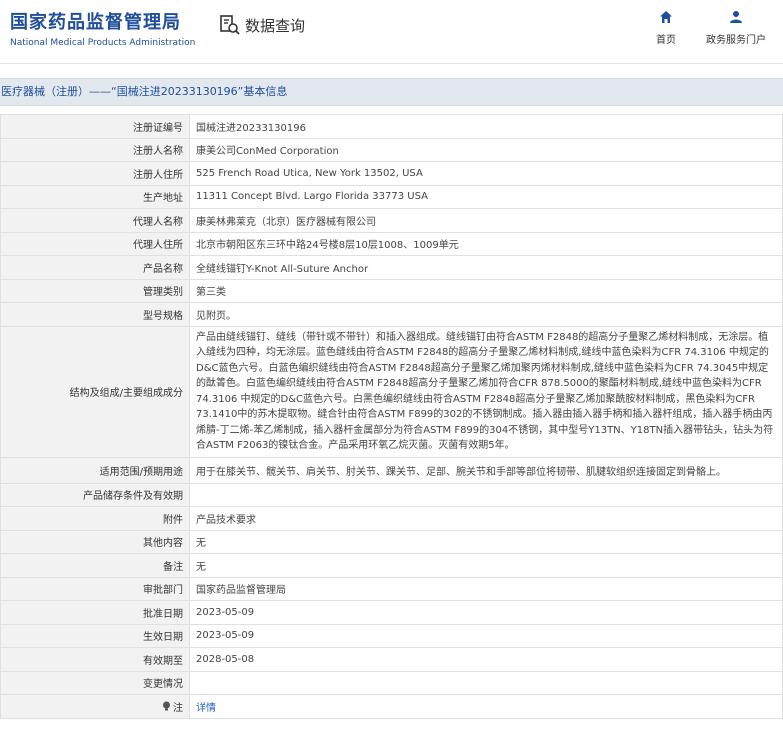  I want to click on field-label: 结构及组成/主要组成成分, so click(95, 391).